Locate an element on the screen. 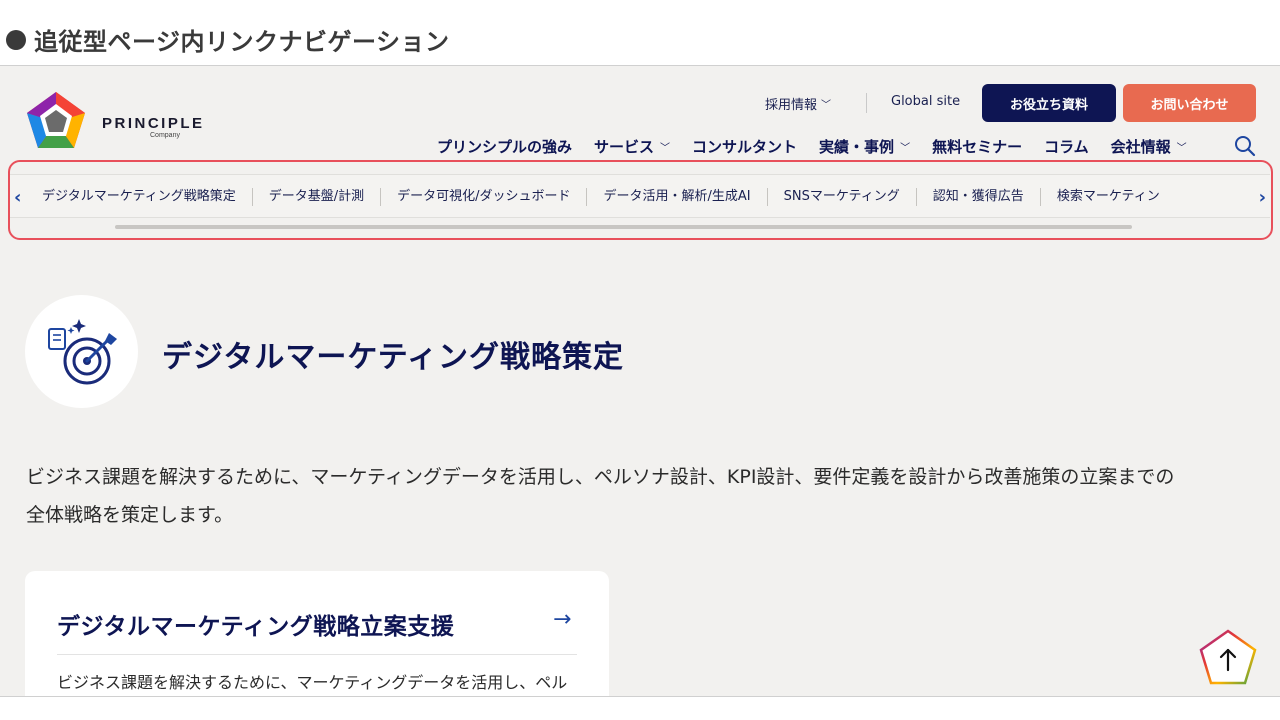 This screenshot has width=1280, height=720. back-to-top-button is located at coordinates (1228, 658).